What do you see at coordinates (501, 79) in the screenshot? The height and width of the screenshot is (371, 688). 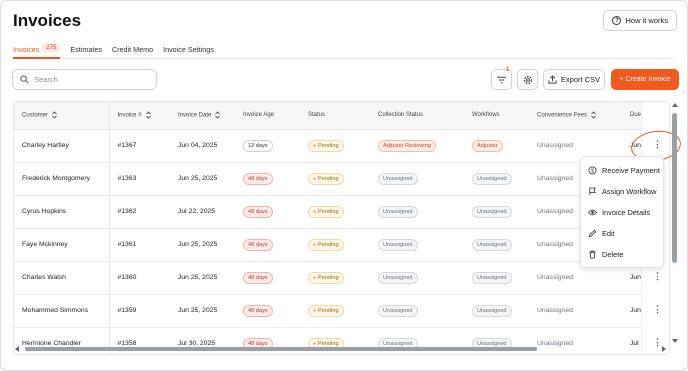 I see `filter-icon` at bounding box center [501, 79].